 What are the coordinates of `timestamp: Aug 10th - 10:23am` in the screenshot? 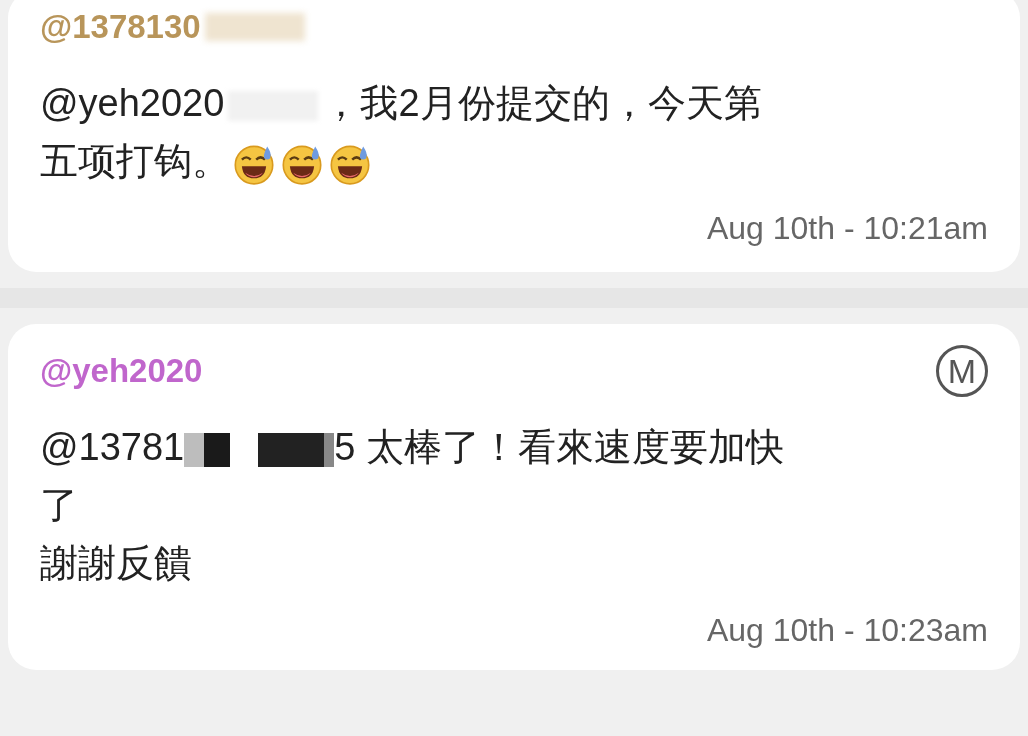 It's located at (847, 630).